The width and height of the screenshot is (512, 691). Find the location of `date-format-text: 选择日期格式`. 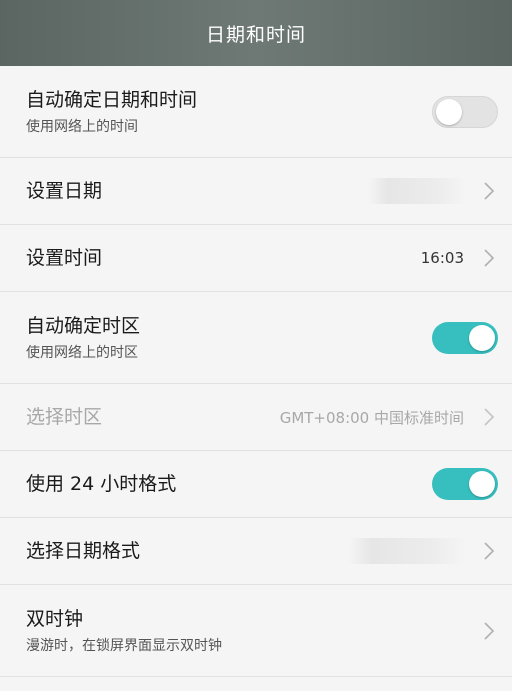

date-format-text: 选择日期格式 is located at coordinates (187, 551).